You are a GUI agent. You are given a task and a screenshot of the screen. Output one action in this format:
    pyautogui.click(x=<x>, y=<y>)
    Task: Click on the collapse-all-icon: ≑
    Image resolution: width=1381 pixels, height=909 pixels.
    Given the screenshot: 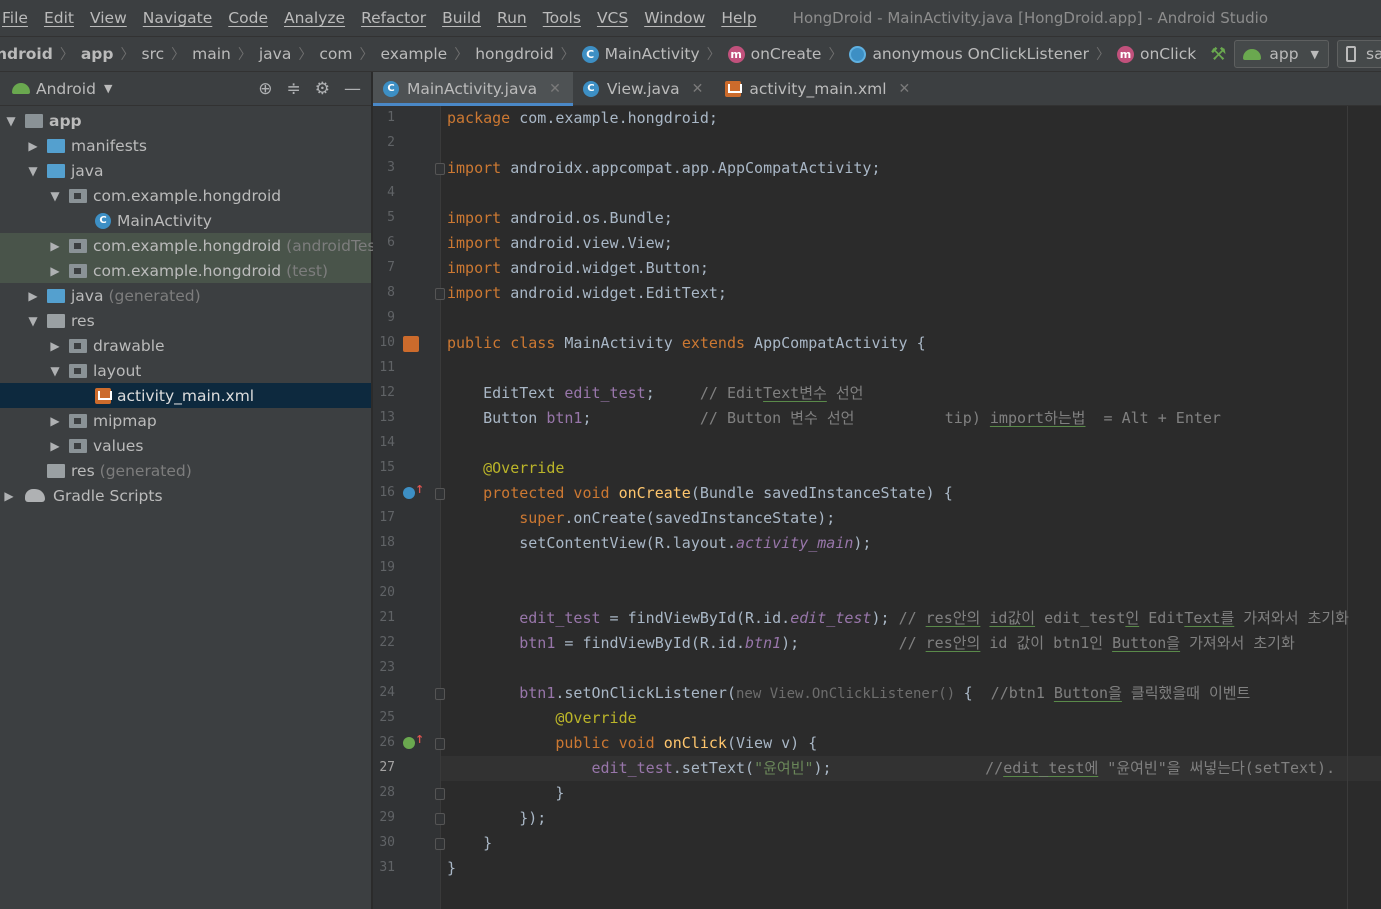 What is the action you would take?
    pyautogui.click(x=294, y=89)
    